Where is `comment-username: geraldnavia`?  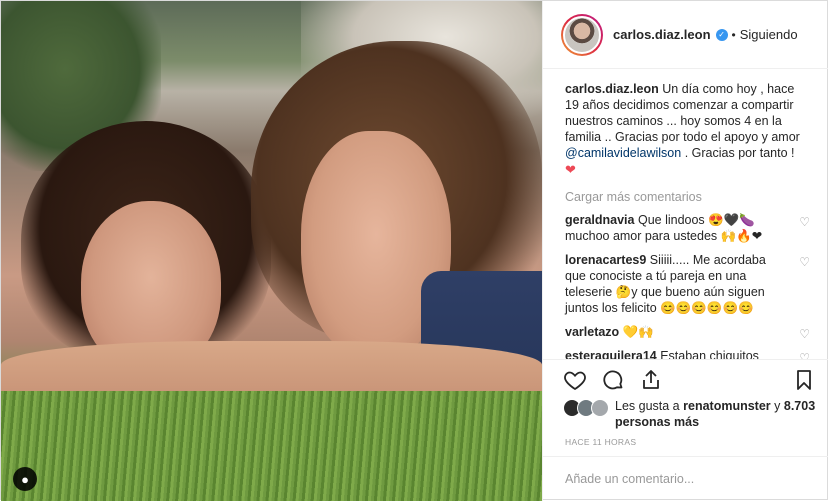
comment-username: geraldnavia is located at coordinates (599, 220).